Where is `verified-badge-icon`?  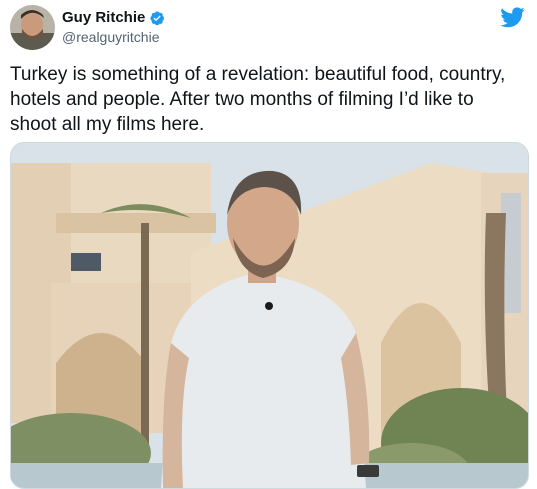
verified-badge-icon is located at coordinates (157, 18).